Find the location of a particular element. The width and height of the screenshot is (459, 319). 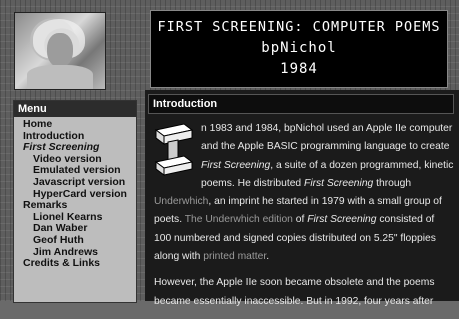

author-name: bpNichol is located at coordinates (299, 48).